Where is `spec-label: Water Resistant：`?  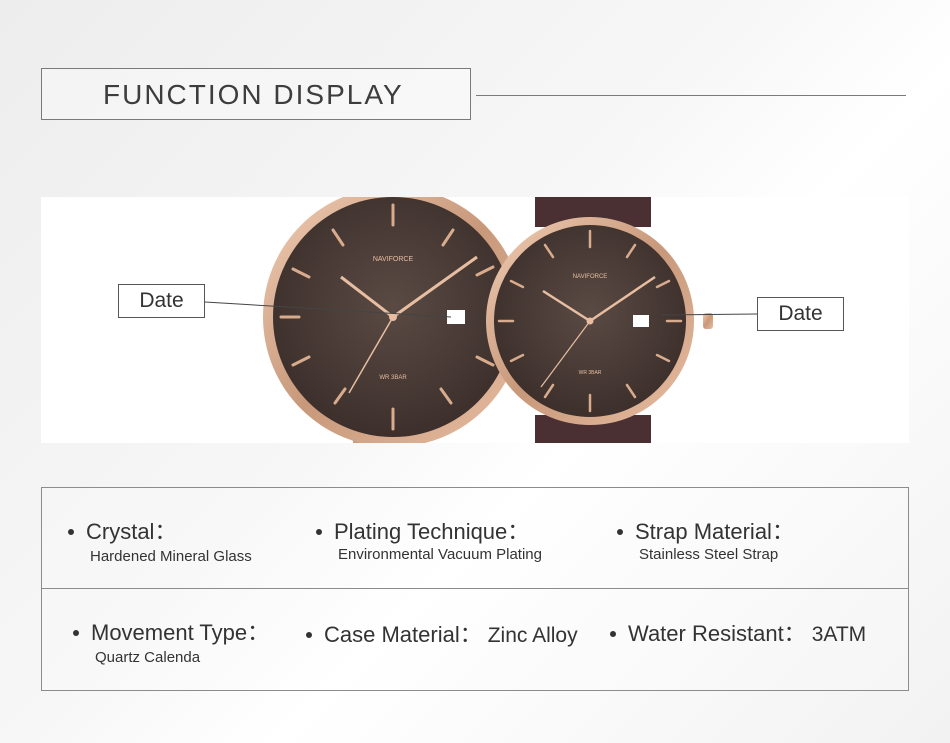
spec-label: Water Resistant： is located at coordinates (717, 633).